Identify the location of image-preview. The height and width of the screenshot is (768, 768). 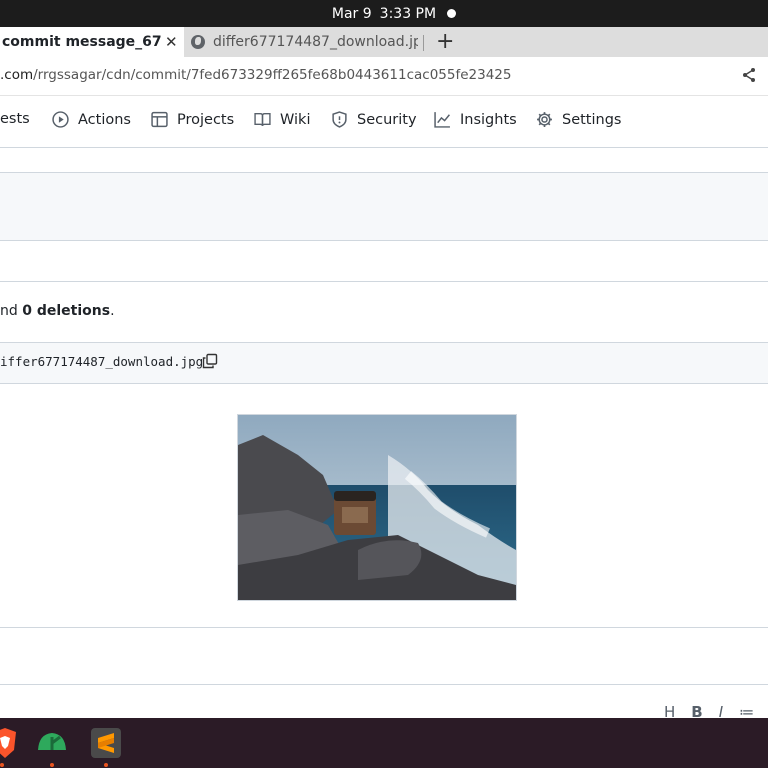
(377, 507).